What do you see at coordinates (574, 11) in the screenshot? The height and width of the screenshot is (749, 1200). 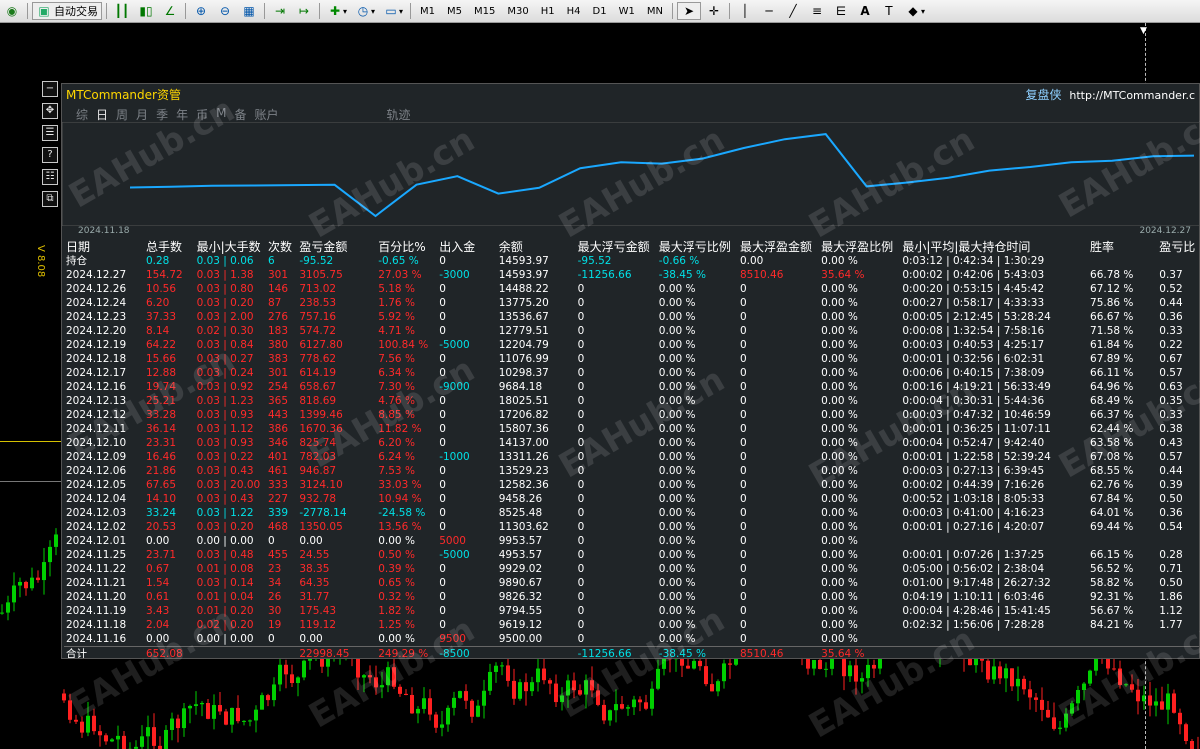 I see `timeframe-h4: H4` at bounding box center [574, 11].